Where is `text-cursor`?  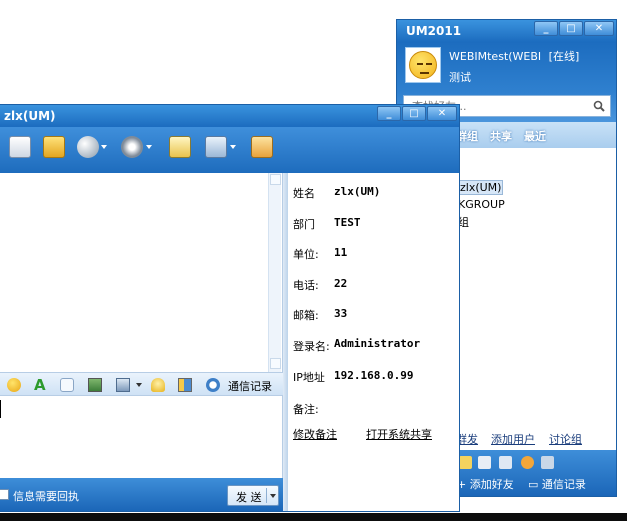
text-cursor is located at coordinates (0, 409).